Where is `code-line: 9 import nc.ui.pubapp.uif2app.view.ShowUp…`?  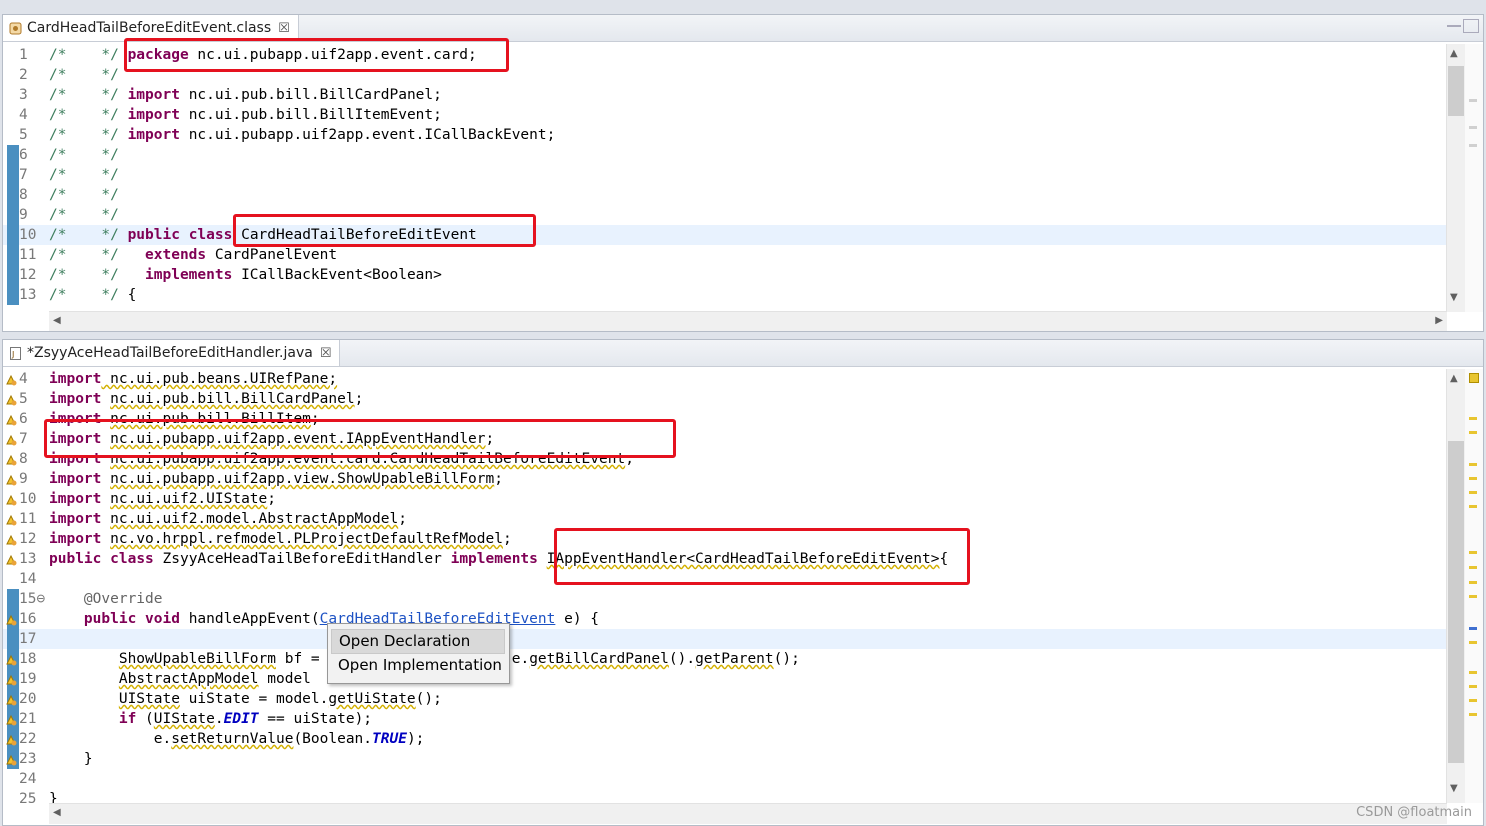
code-line: 9 import nc.ui.pubapp.uif2app.view.ShowUp… is located at coordinates (725, 479).